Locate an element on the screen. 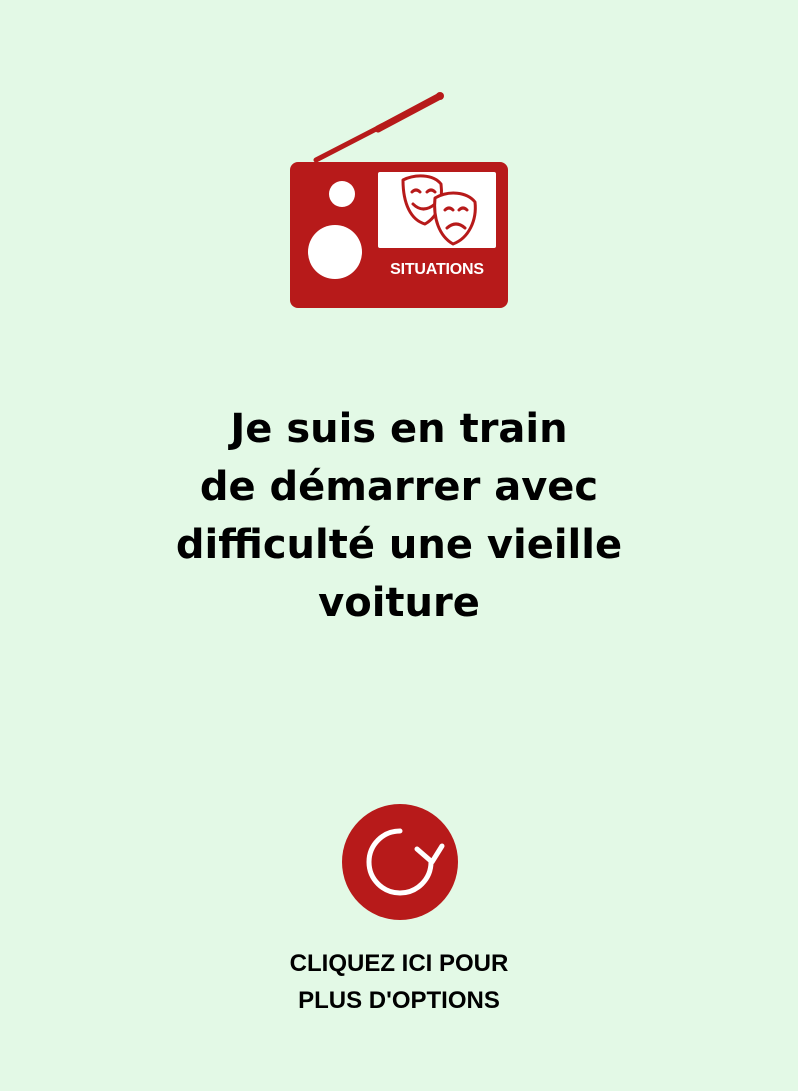  situation-message-line: de démarrer avec is located at coordinates (399, 487).